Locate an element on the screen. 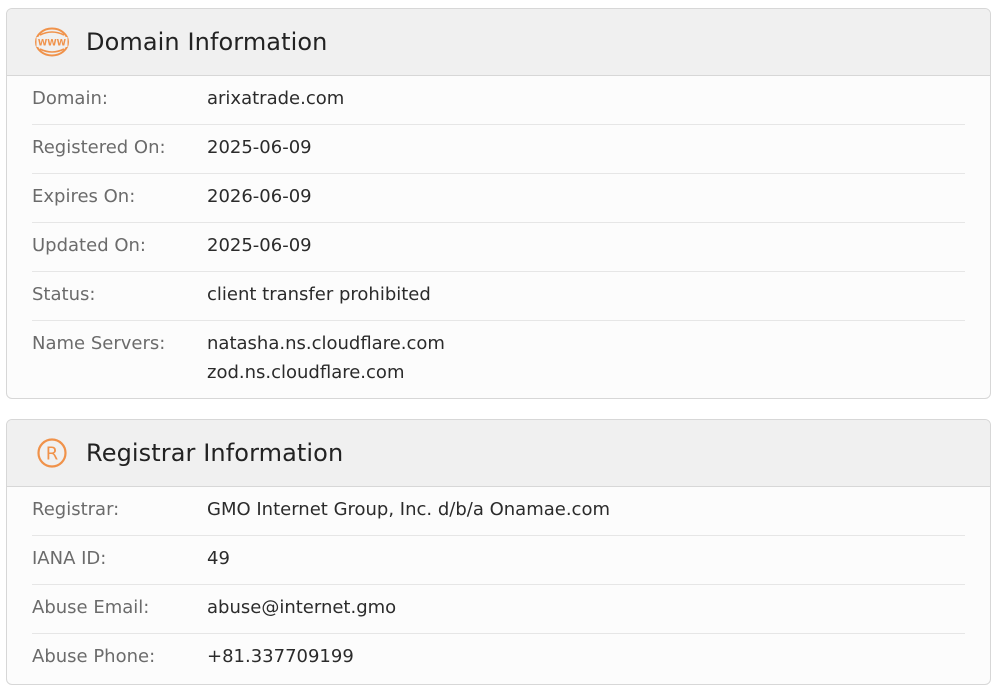  registrar-information-title: Registrar Information is located at coordinates (215, 453).